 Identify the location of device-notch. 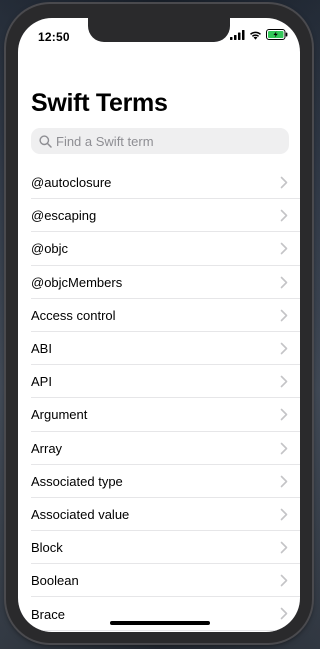
(159, 30).